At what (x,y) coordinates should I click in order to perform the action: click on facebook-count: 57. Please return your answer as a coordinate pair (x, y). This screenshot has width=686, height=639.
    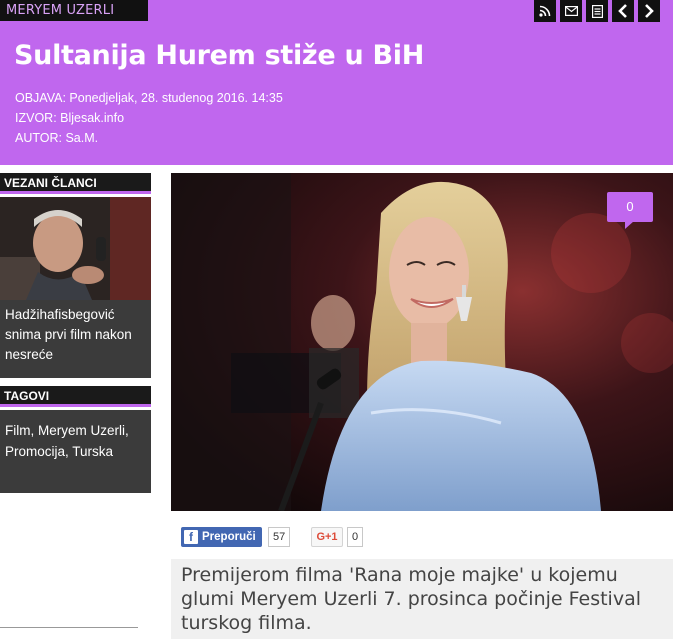
    Looking at the image, I should click on (279, 537).